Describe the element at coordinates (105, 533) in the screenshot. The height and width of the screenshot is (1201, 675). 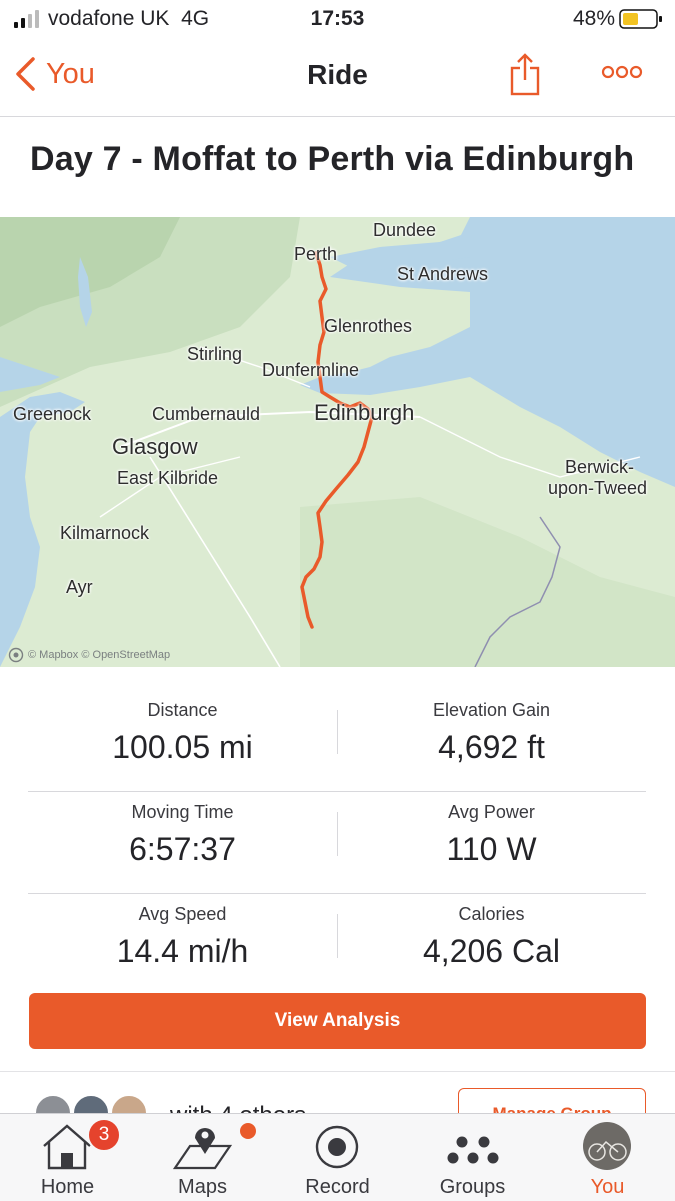
I see `map-label-kilmarnock: Kilmarnock` at that location.